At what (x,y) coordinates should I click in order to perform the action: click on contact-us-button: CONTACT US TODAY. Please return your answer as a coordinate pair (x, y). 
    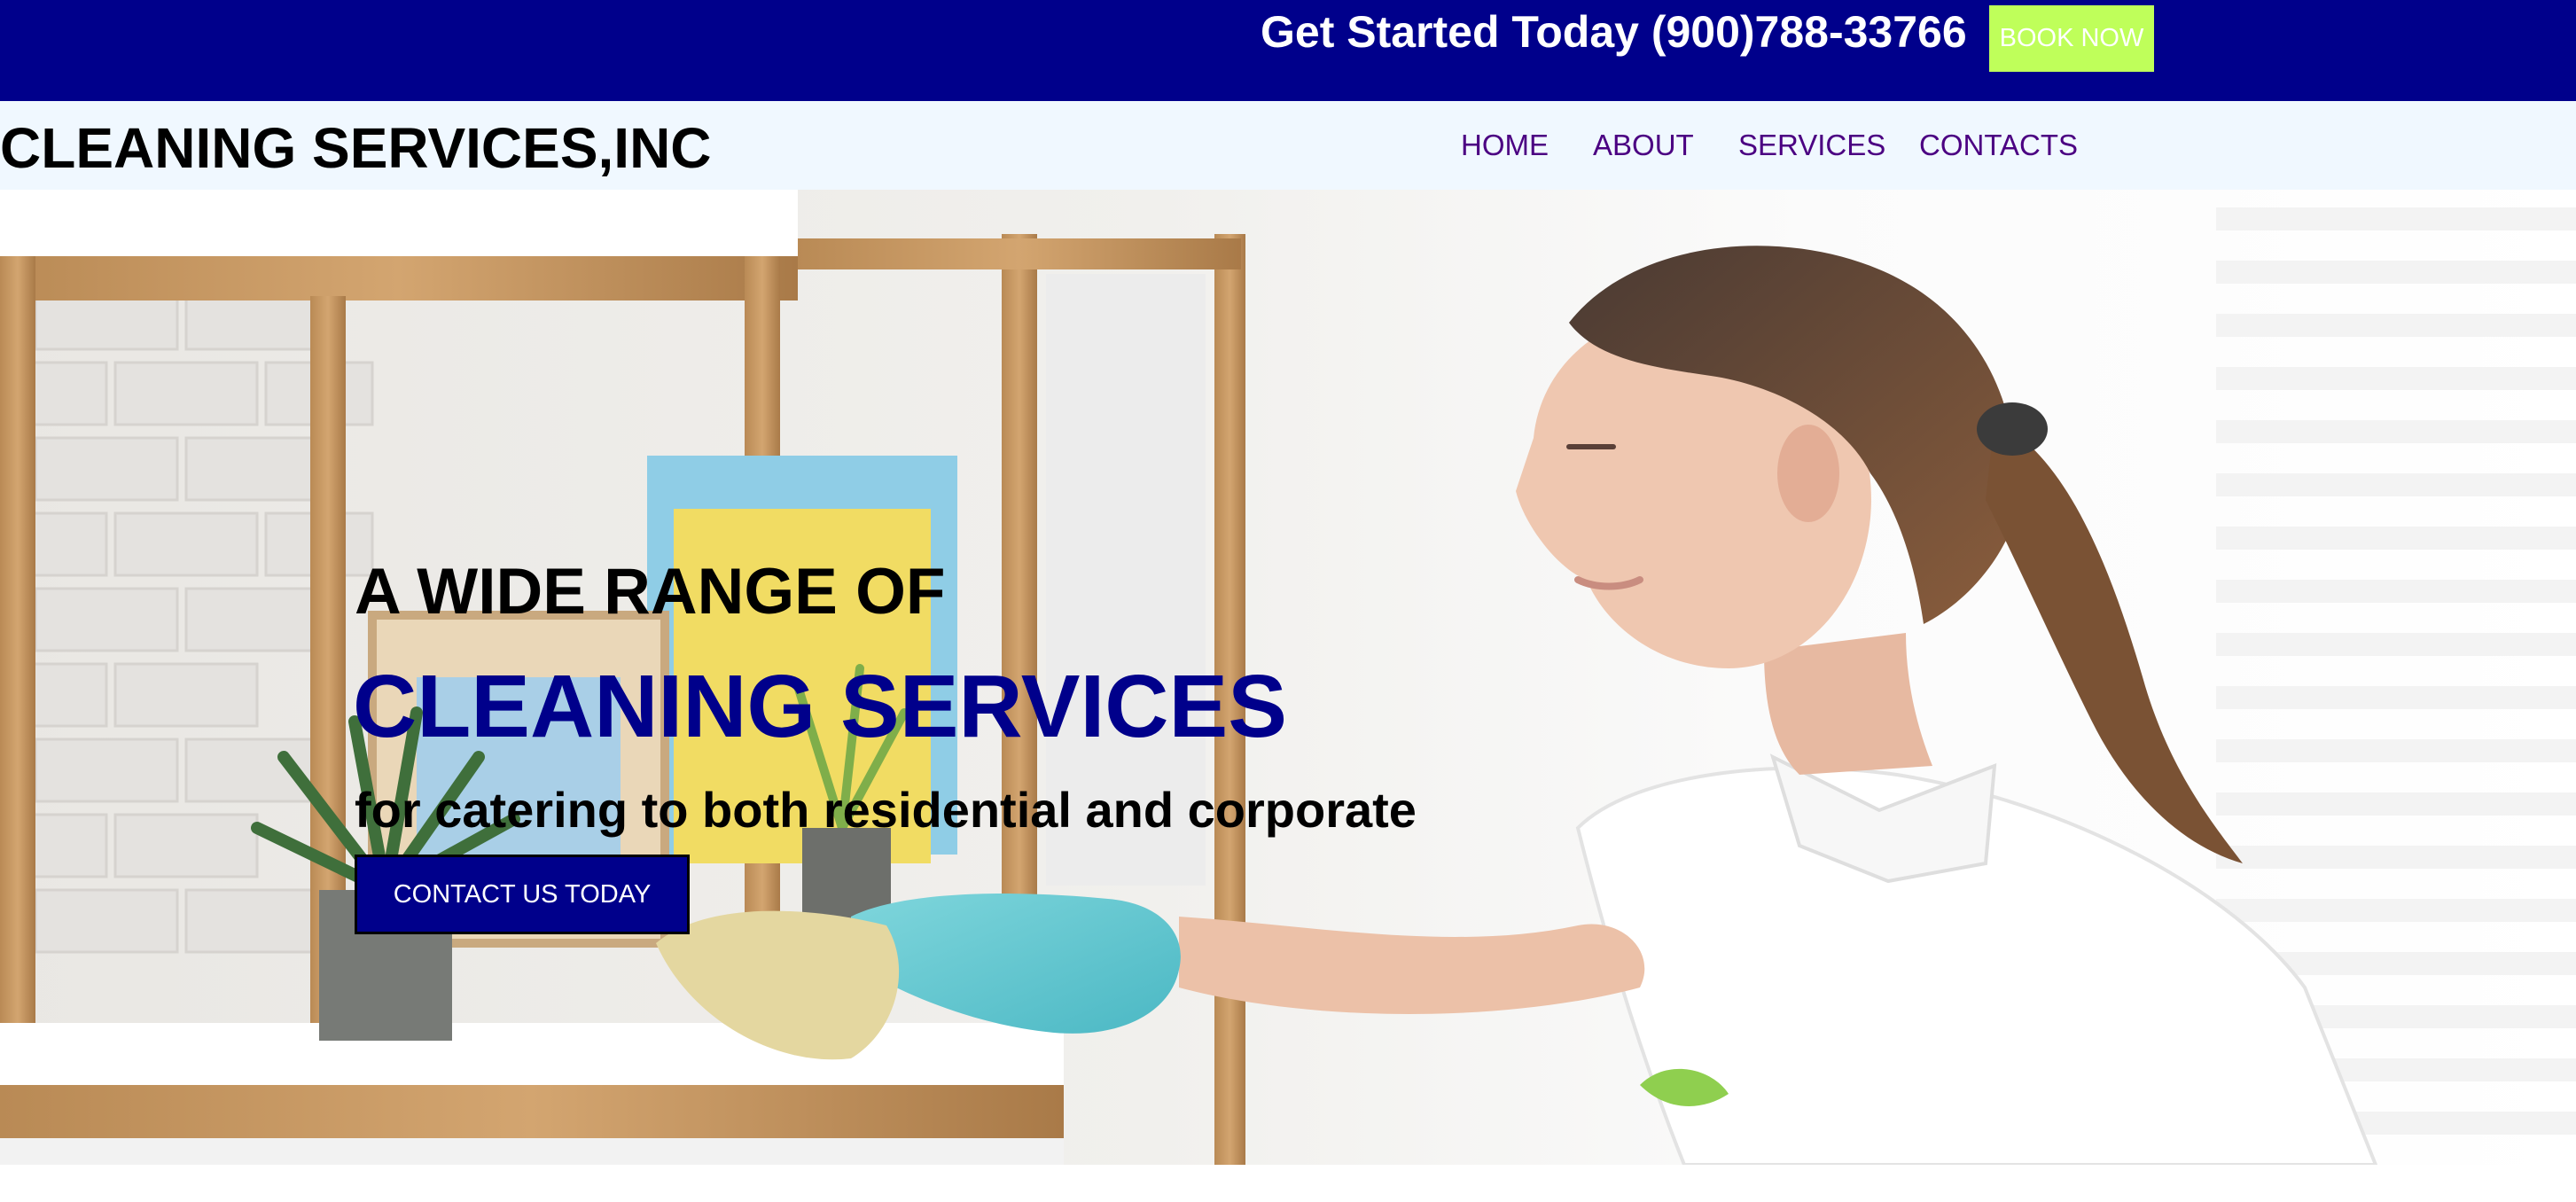
    Looking at the image, I should click on (522, 895).